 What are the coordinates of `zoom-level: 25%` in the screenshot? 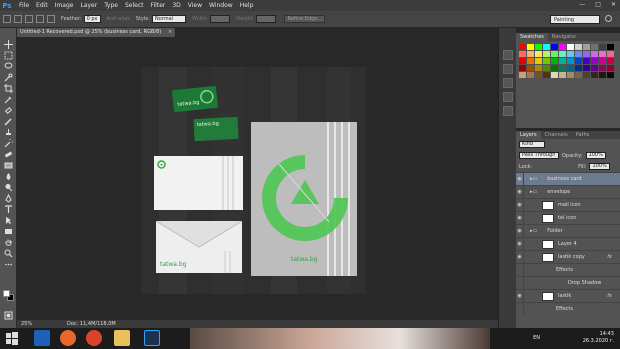 It's located at (27, 324).